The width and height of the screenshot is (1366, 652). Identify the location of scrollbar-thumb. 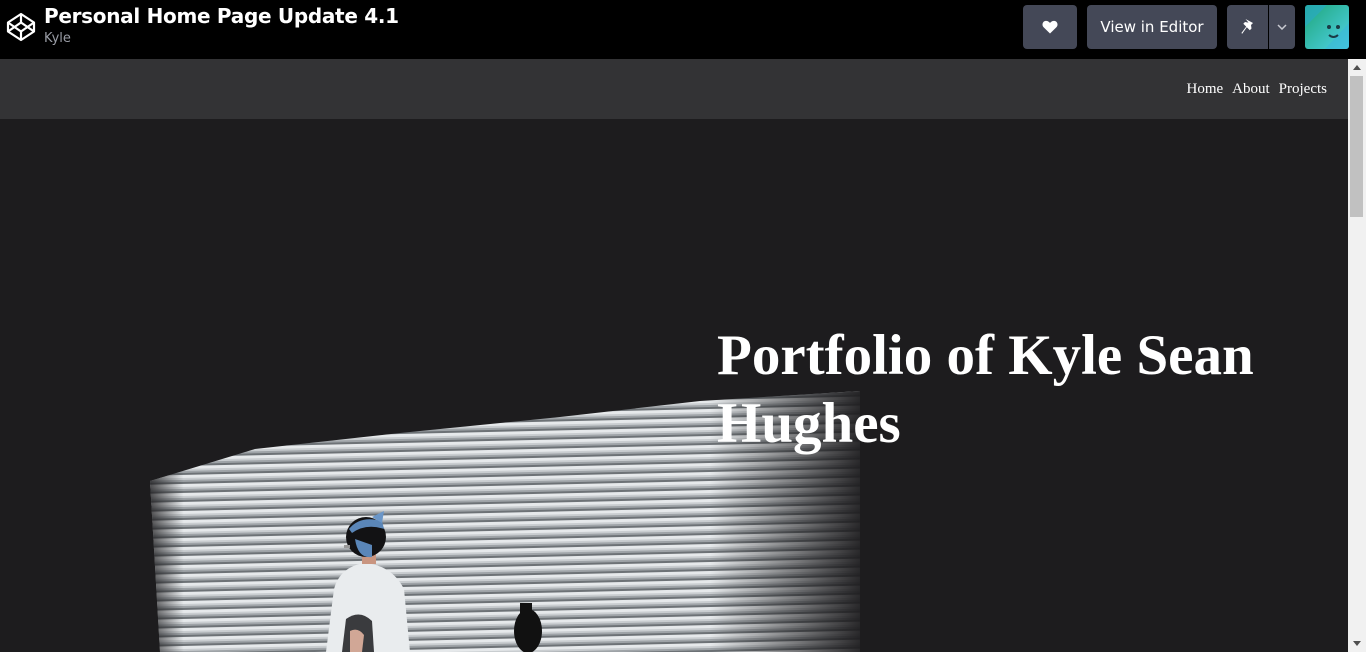
(1356, 146).